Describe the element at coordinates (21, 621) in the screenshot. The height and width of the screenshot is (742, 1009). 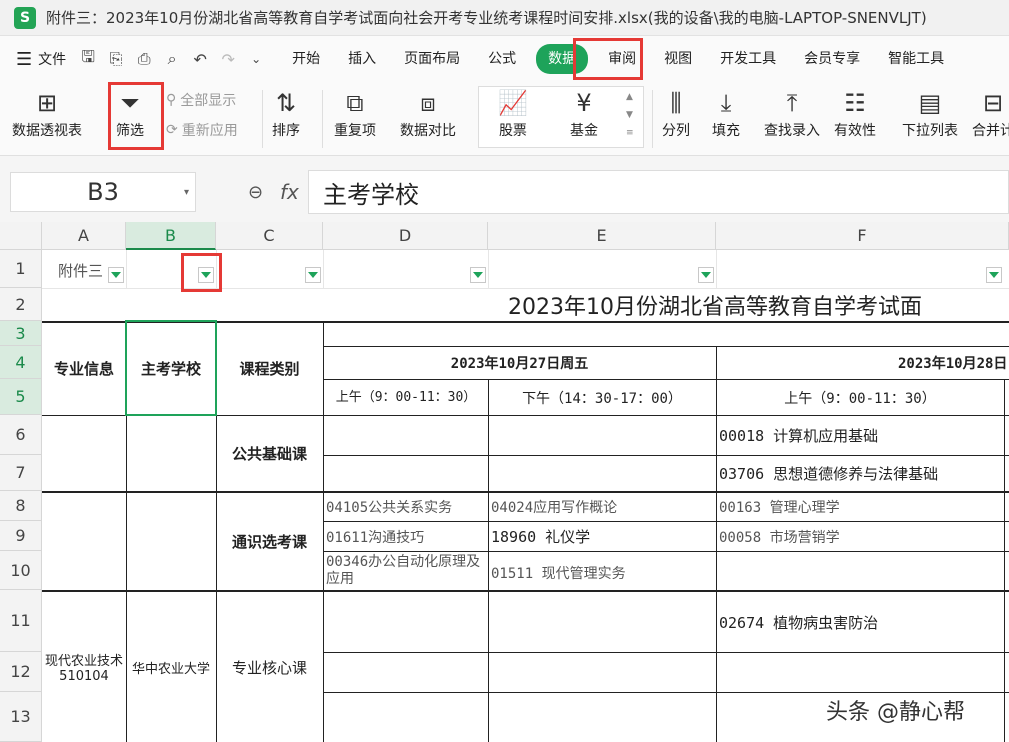
I see `row-header-11: 11` at that location.